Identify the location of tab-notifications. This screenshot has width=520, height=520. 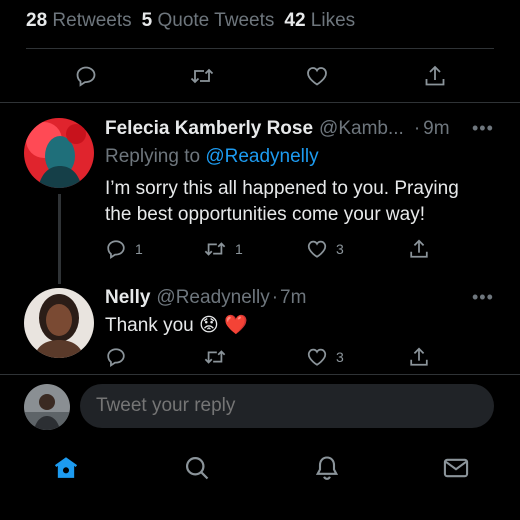
(327, 470).